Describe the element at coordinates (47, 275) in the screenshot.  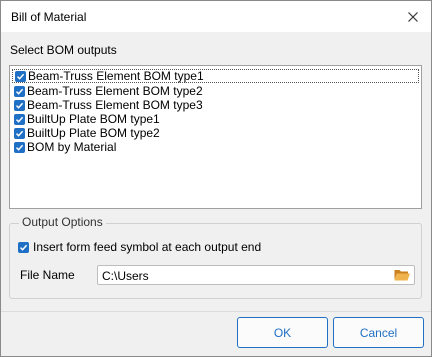
I see `file-name-label: File Name` at that location.